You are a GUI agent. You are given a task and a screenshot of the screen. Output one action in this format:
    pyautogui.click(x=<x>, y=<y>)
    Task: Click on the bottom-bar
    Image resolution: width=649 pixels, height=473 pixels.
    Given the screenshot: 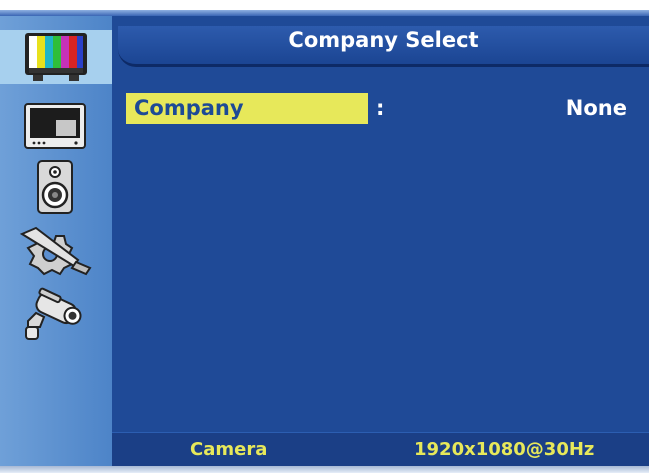 What is the action you would take?
    pyautogui.click(x=324, y=469)
    